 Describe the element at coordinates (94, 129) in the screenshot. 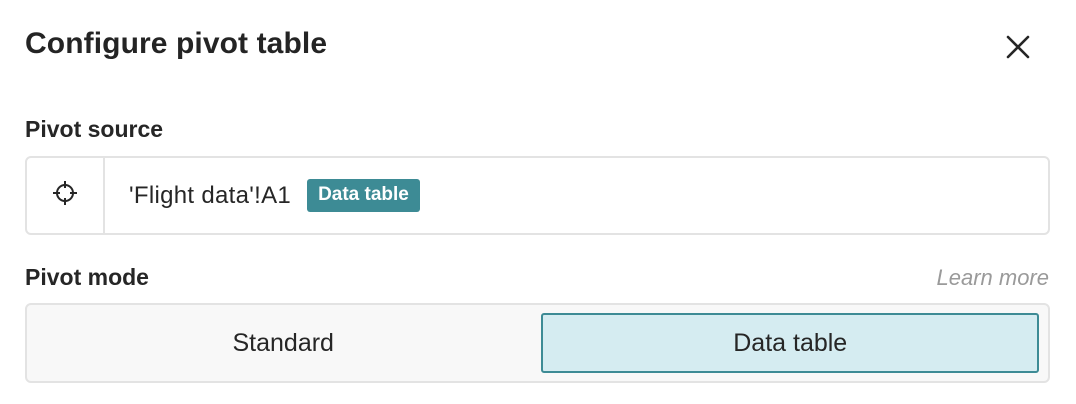

I see `pivot-source-label: Pivot source` at that location.